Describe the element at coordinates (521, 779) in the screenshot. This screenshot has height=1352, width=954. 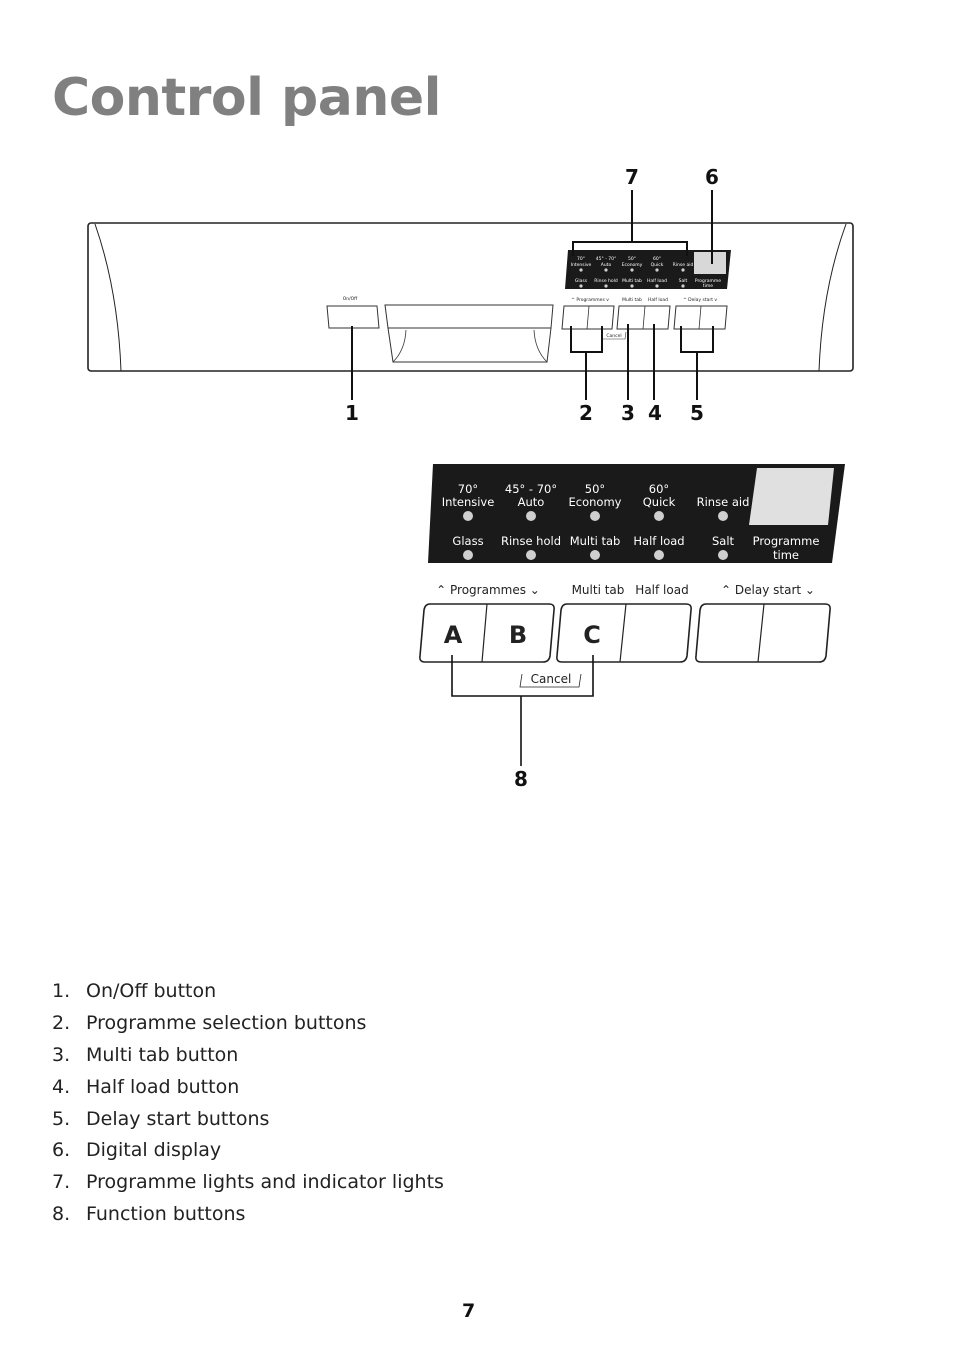
I see `callout-8: 8` at that location.